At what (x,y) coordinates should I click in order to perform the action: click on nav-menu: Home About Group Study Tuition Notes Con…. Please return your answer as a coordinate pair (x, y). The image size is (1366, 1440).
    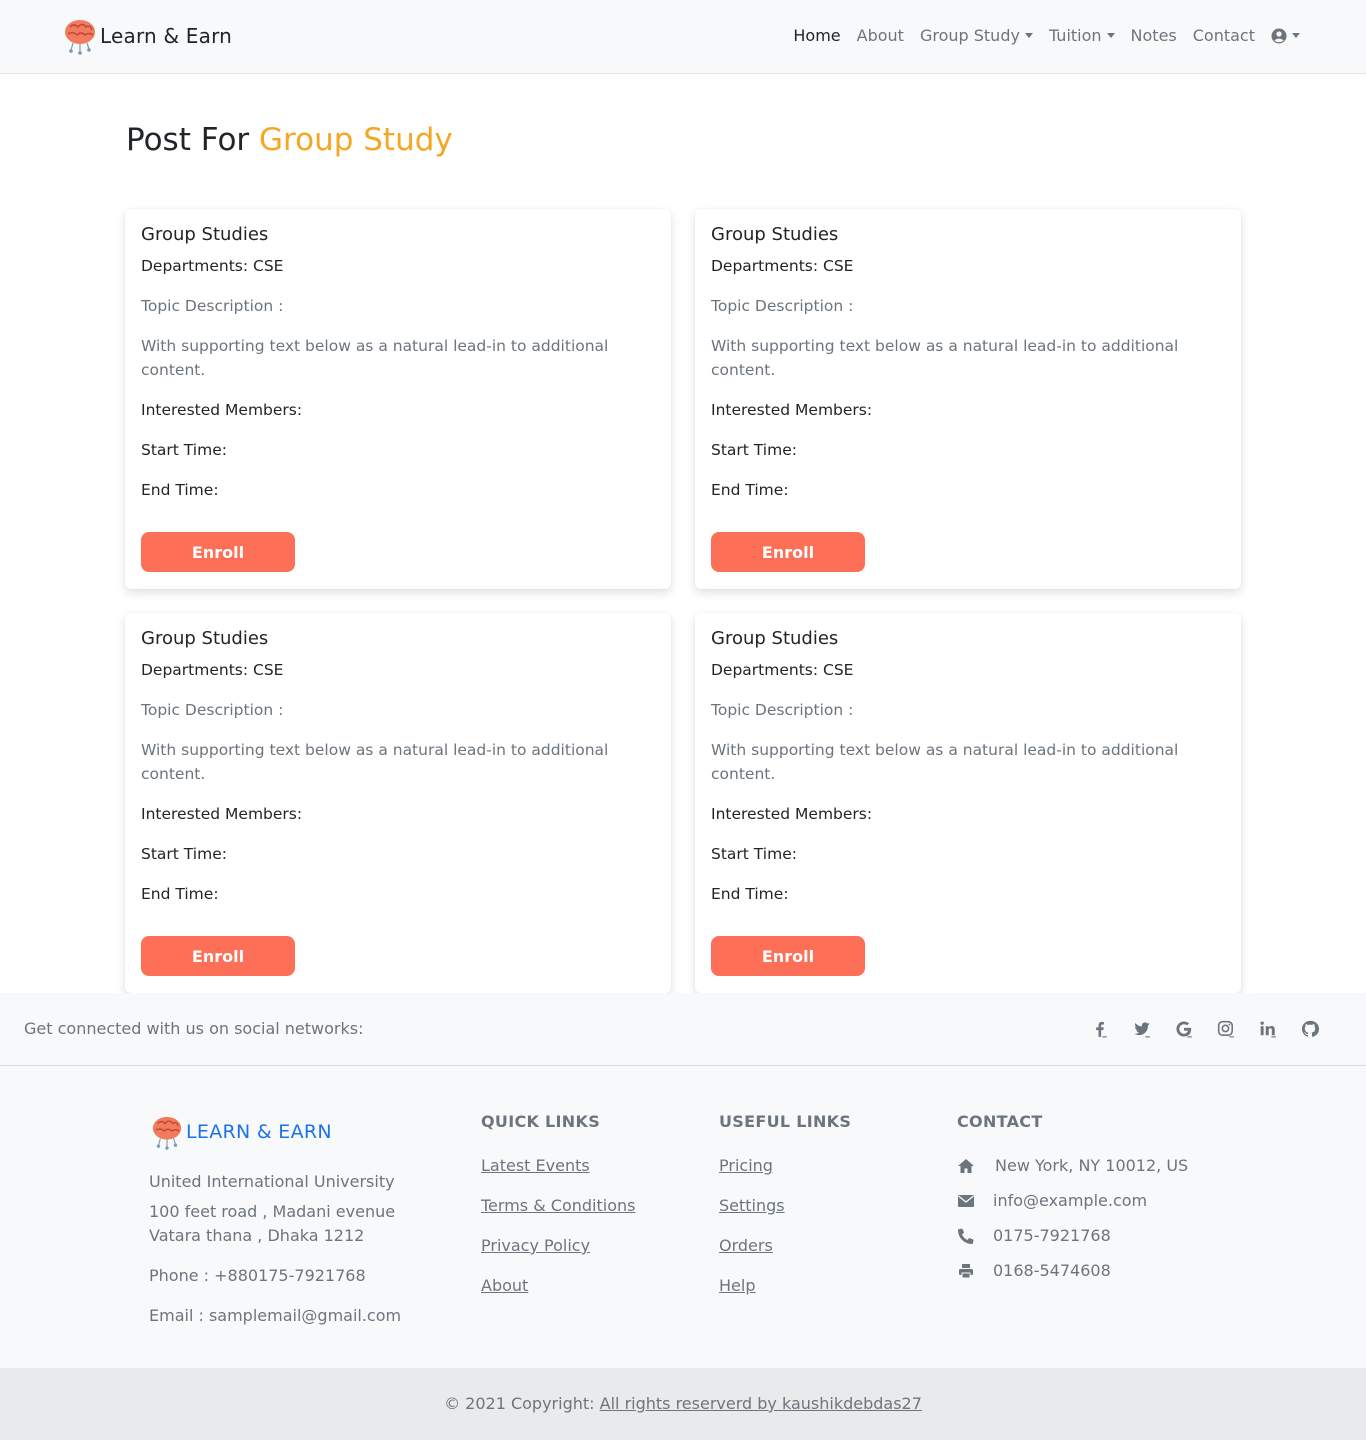
    Looking at the image, I should click on (1038, 35).